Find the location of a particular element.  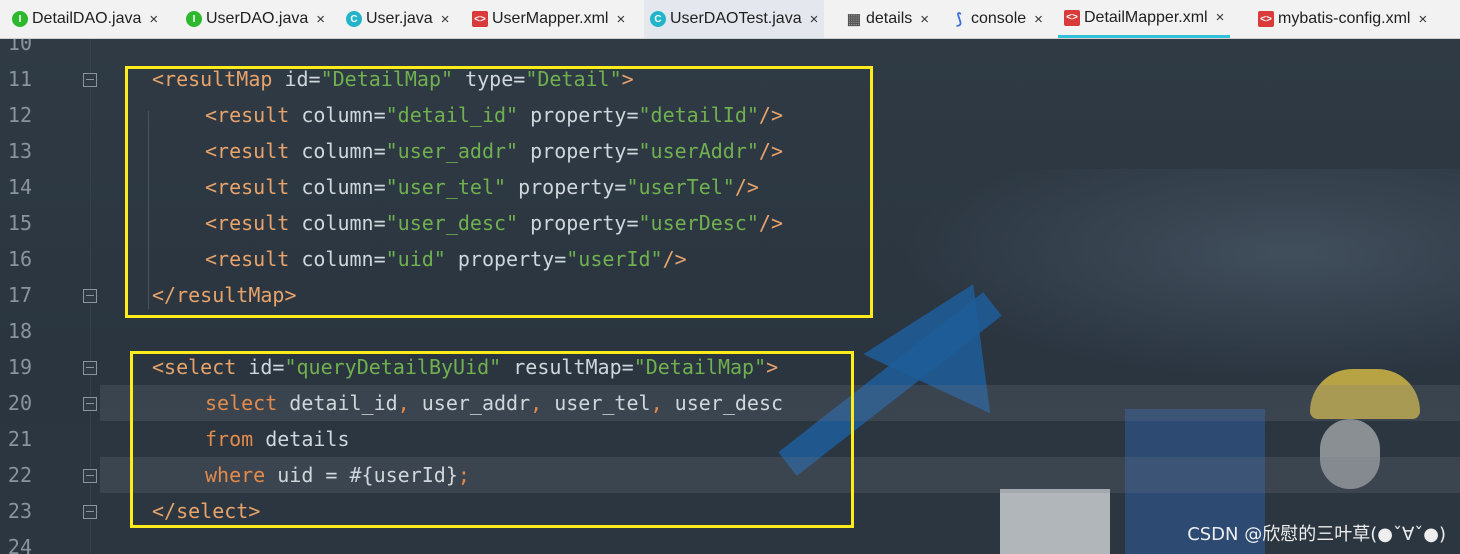

tab-mybatis-config-xml: <> mybatis-config.xml × is located at coordinates (1342, 19).